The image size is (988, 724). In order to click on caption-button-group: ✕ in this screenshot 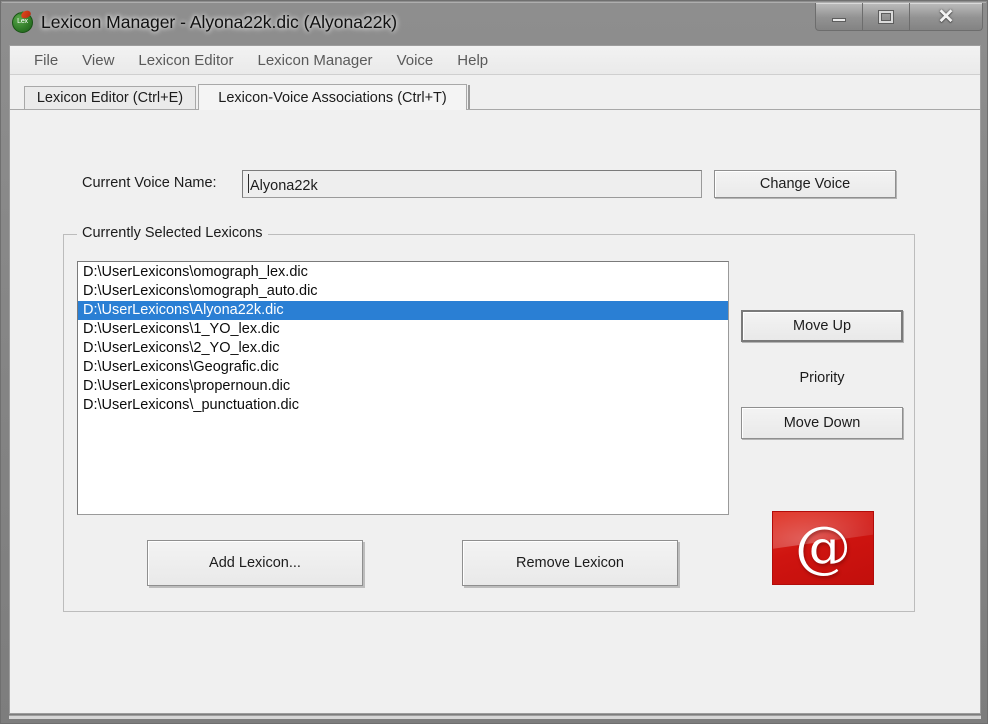, I will do `click(899, 17)`.